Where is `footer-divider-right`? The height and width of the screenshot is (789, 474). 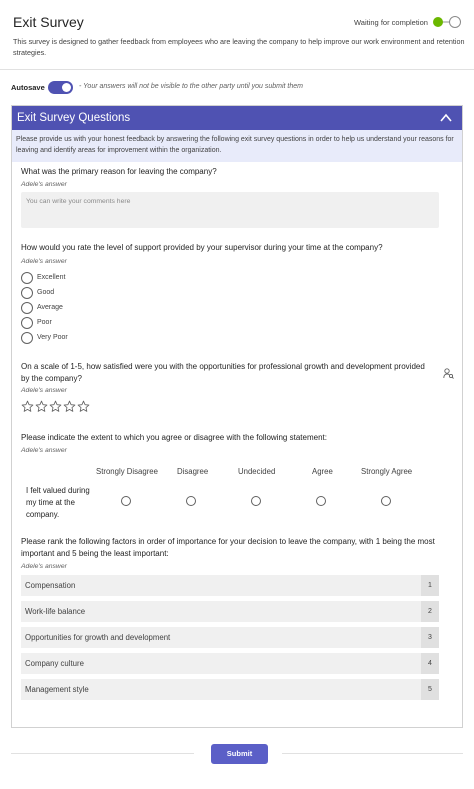 footer-divider-right is located at coordinates (372, 753).